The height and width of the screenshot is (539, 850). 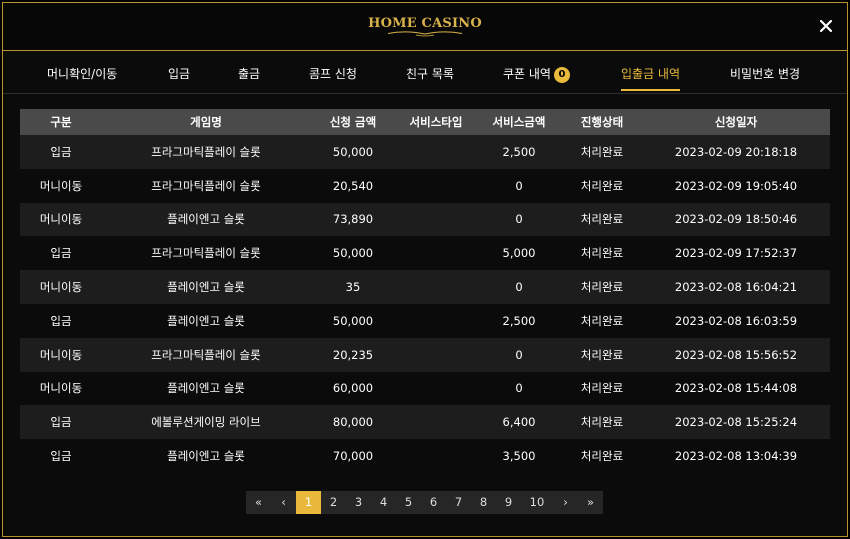 I want to click on column-header-game-name: 게임명, so click(x=206, y=122).